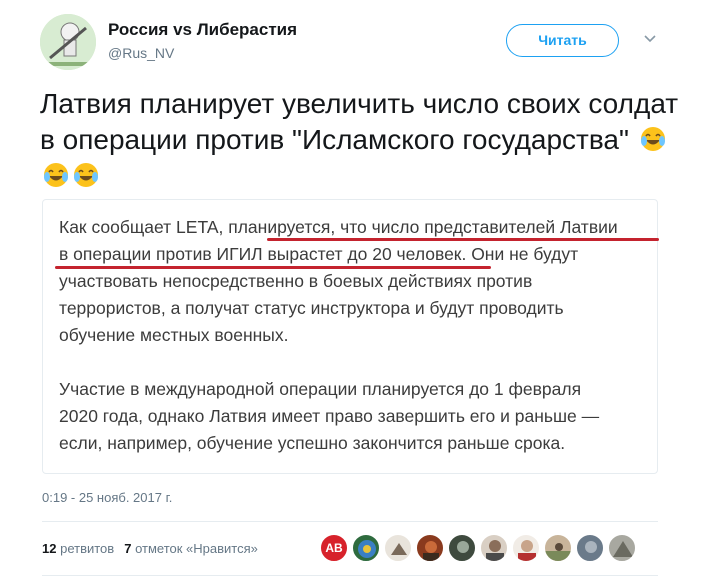  Describe the element at coordinates (334, 548) in the screenshot. I see `liker-avatar: AB` at that location.